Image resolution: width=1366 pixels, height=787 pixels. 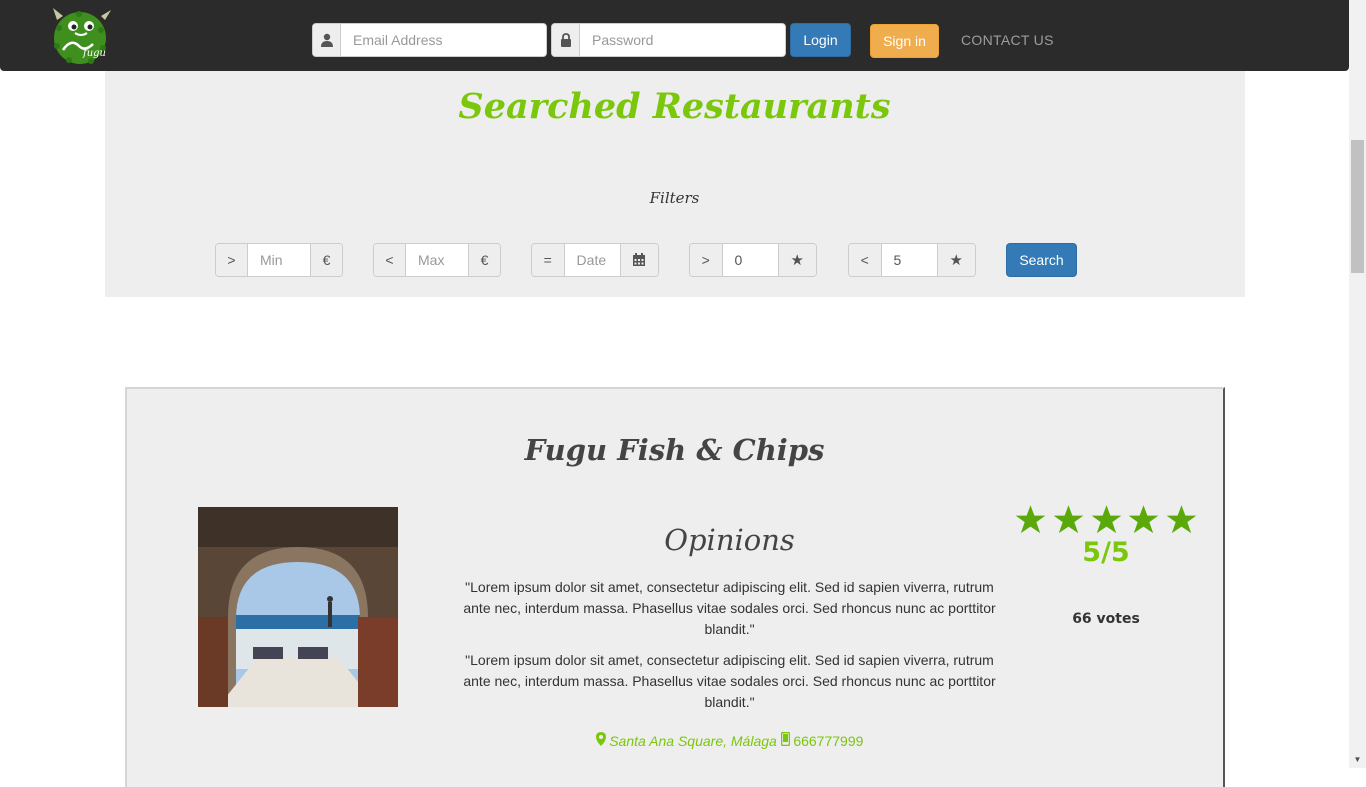 I want to click on min-price-filter: > €, so click(x=279, y=260).